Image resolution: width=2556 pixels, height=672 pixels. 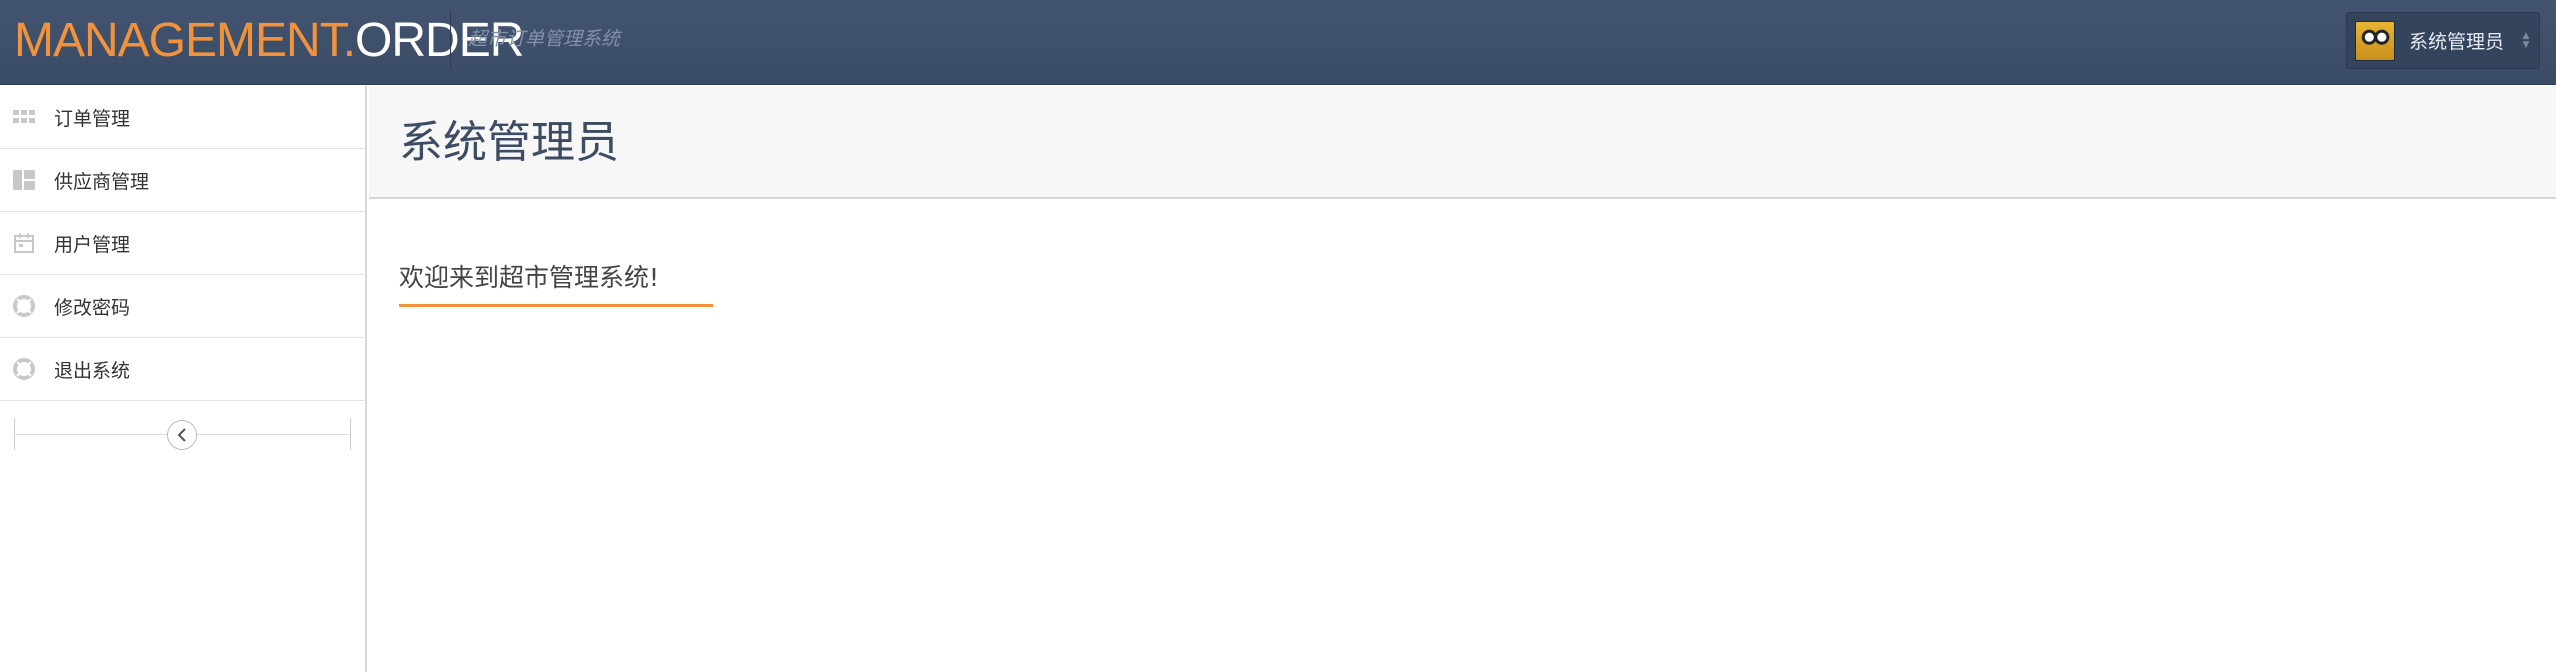 What do you see at coordinates (92, 244) in the screenshot?
I see `sidebar-item-label: 用户管理` at bounding box center [92, 244].